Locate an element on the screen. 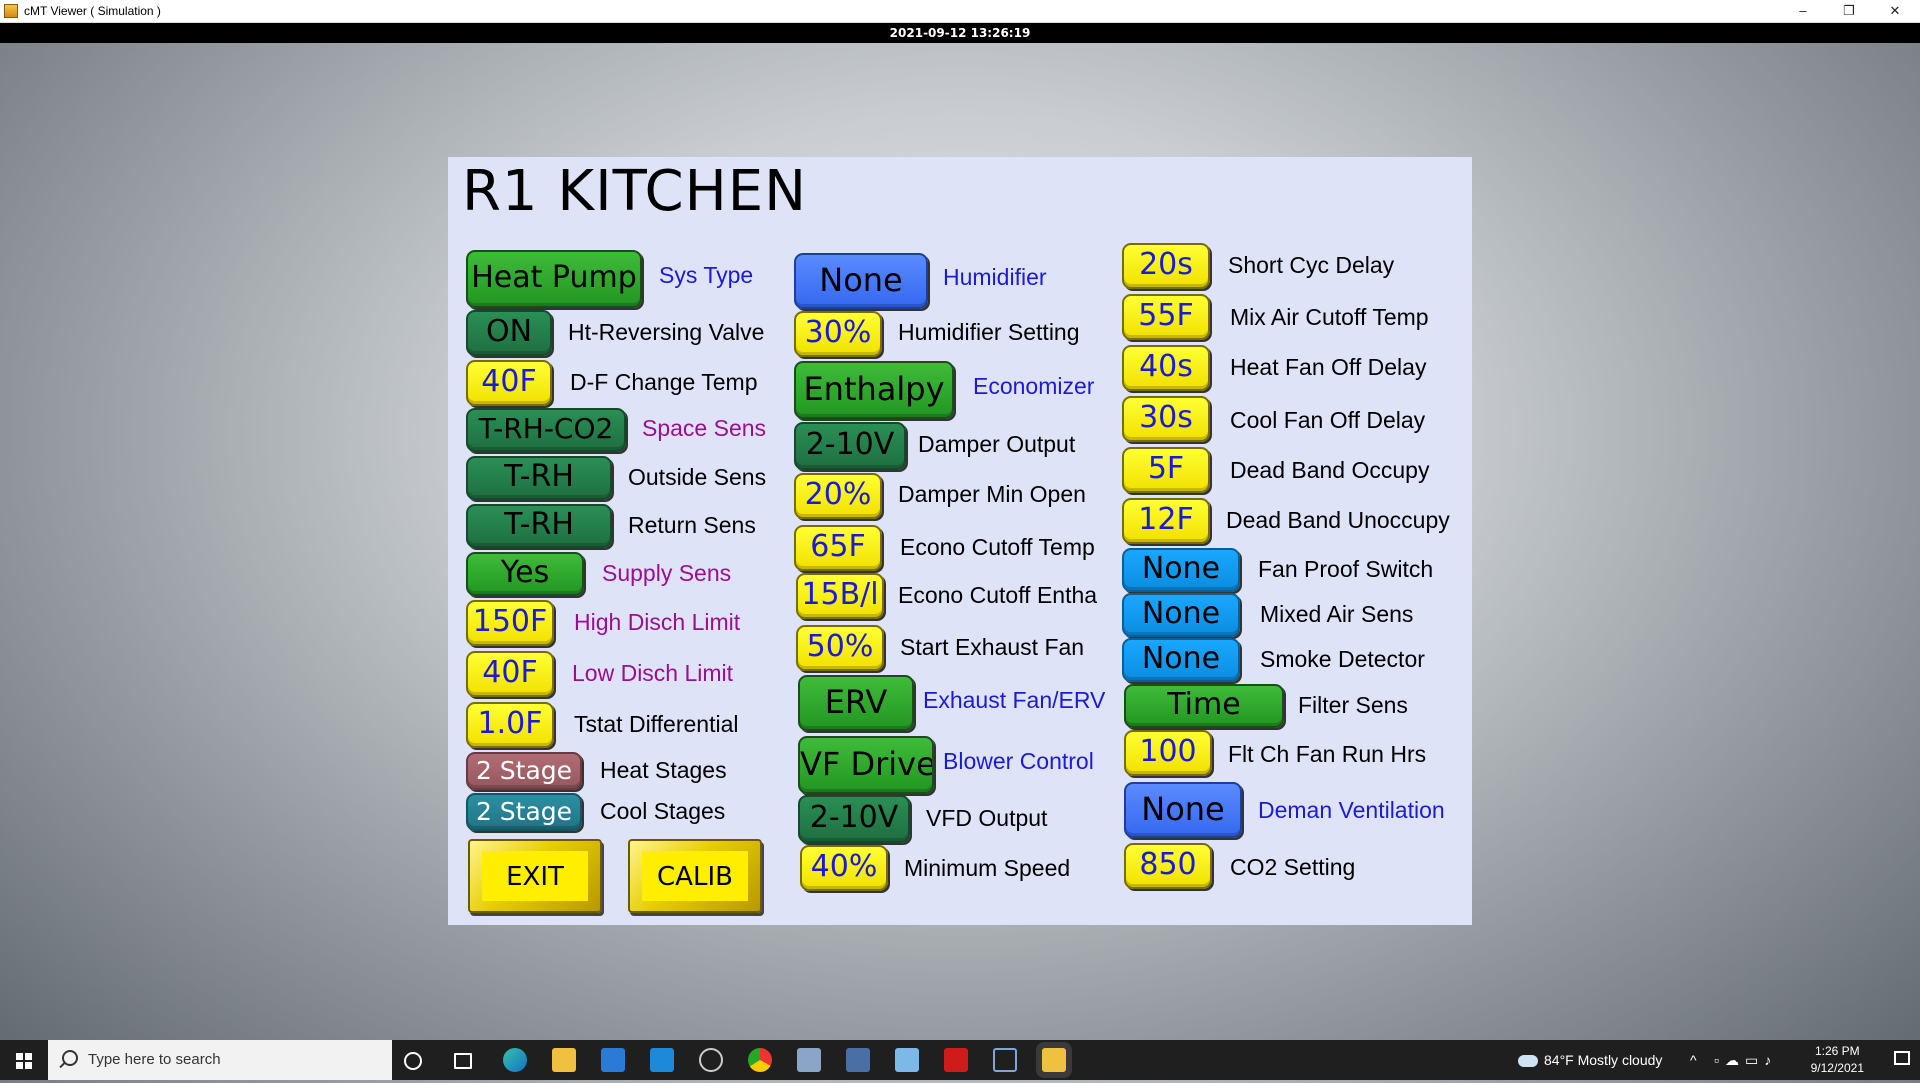  supply-sens-button: Yes is located at coordinates (525, 574).